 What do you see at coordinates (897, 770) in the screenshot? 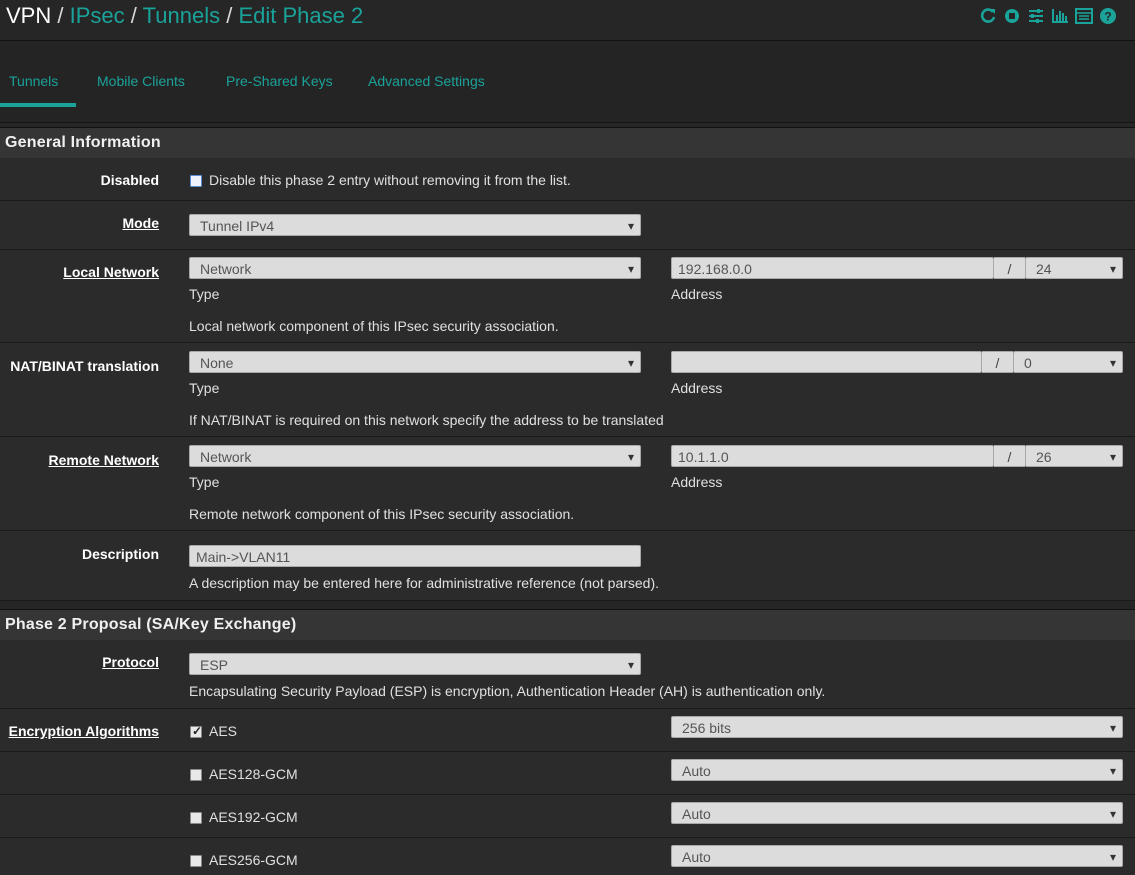
I see `aes128-gcm-keylen-select: Auto` at bounding box center [897, 770].